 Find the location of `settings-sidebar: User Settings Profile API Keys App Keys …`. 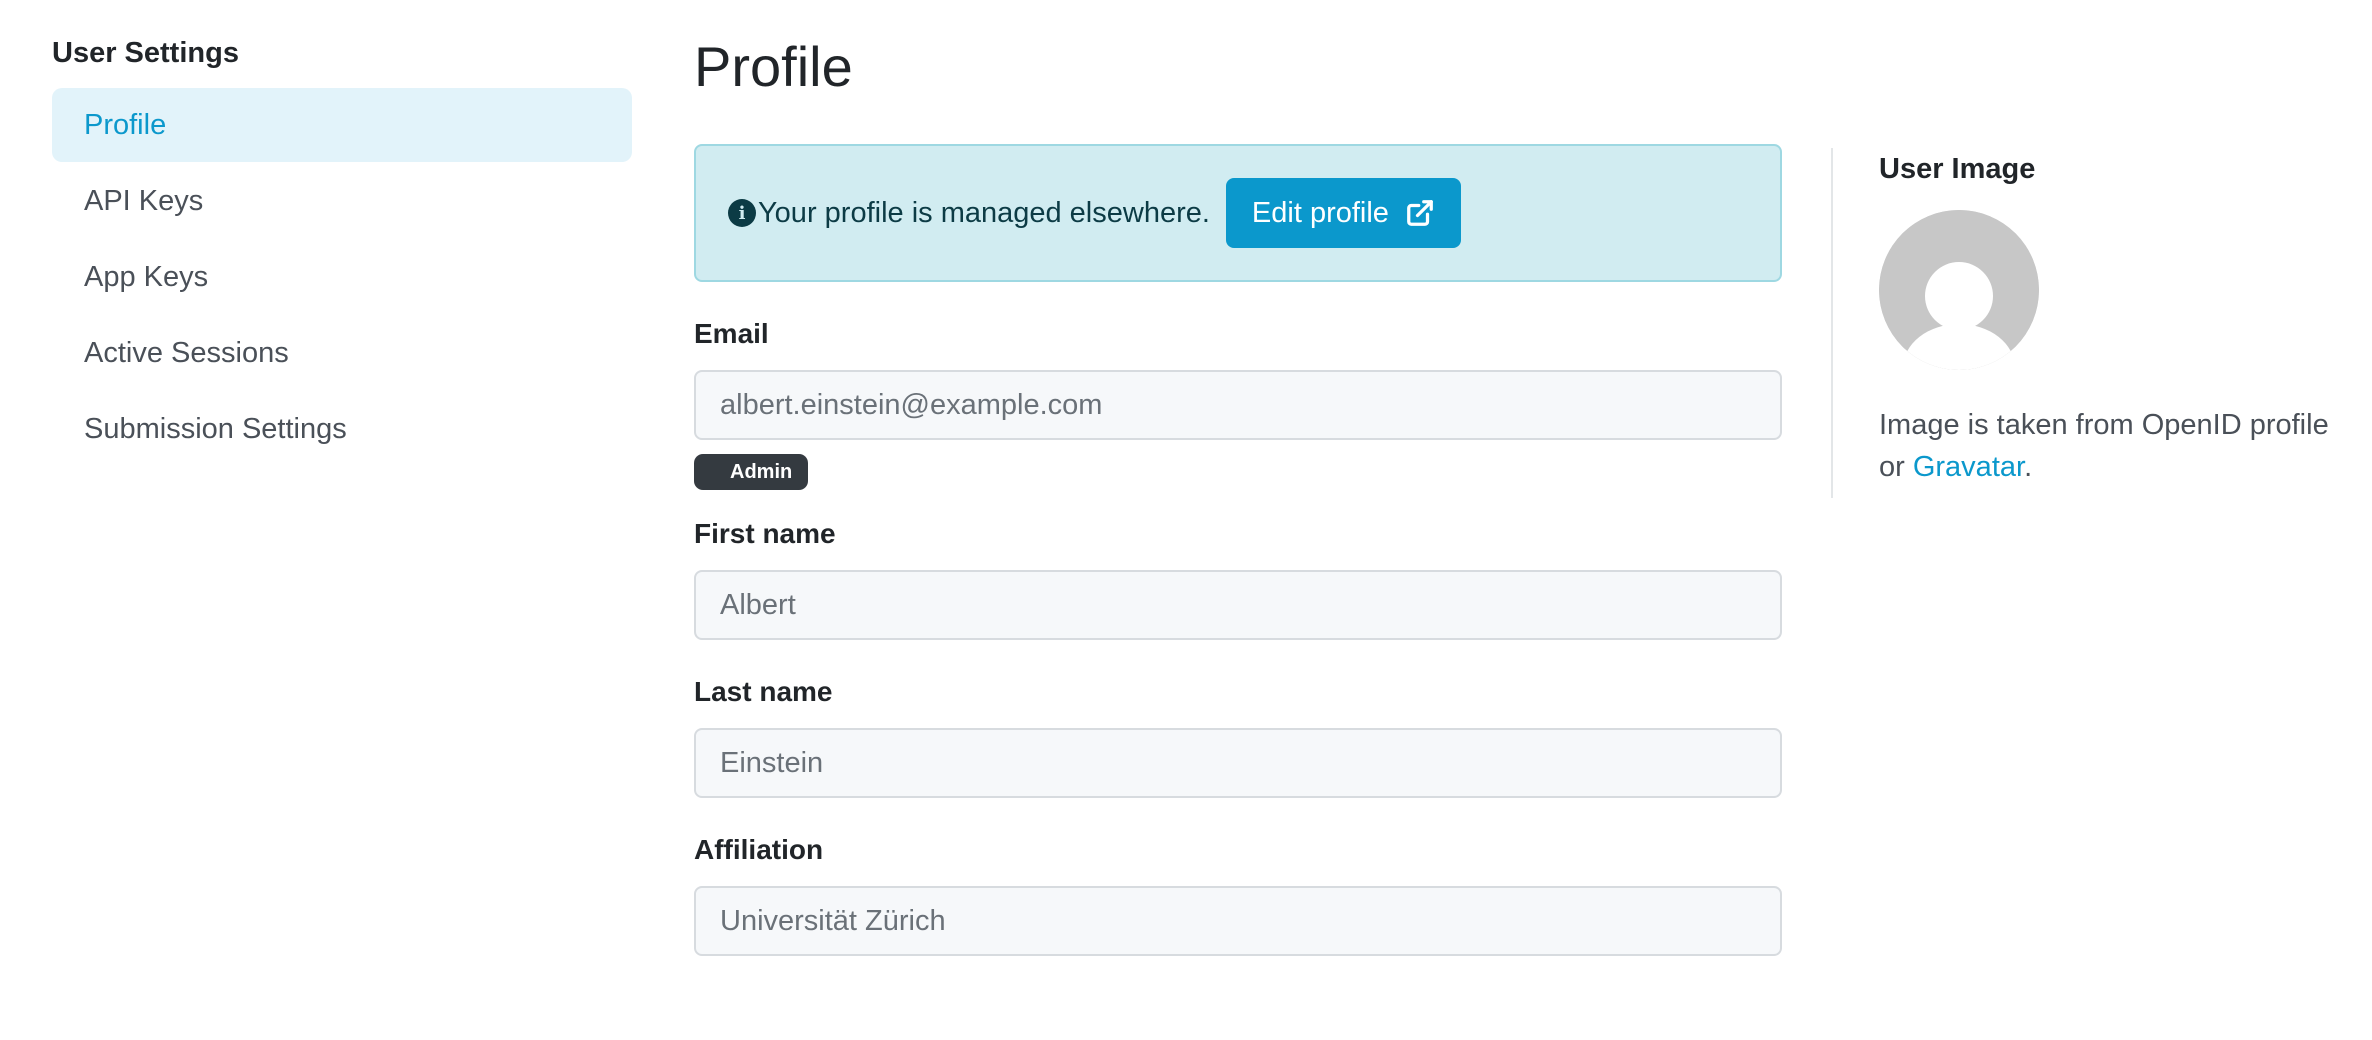

settings-sidebar: User Settings Profile API Keys App Keys … is located at coordinates (342, 250).